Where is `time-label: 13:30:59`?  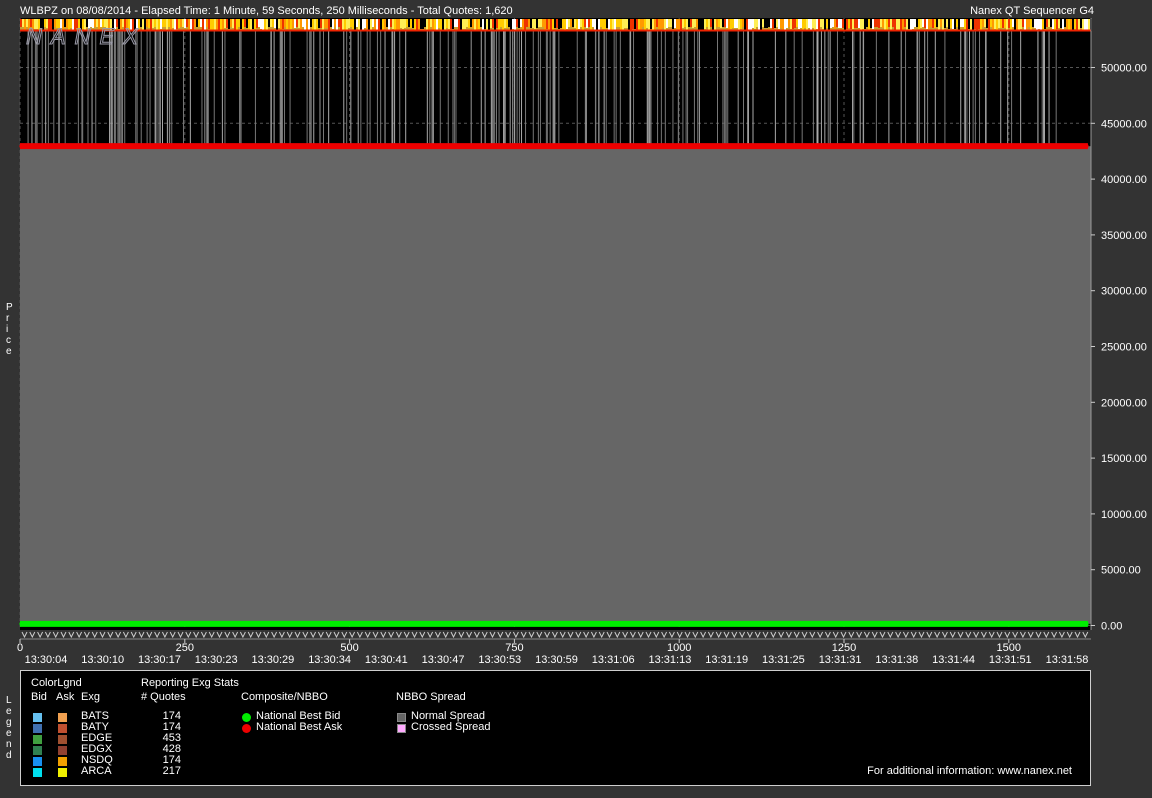 time-label: 13:30:59 is located at coordinates (556, 660).